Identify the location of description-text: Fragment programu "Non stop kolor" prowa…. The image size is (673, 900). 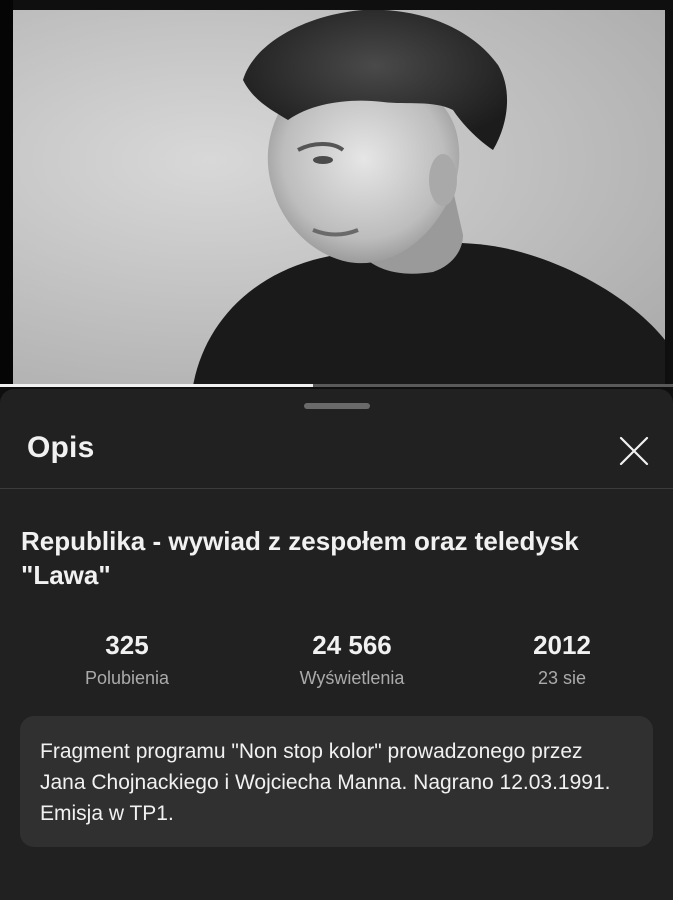
(325, 782).